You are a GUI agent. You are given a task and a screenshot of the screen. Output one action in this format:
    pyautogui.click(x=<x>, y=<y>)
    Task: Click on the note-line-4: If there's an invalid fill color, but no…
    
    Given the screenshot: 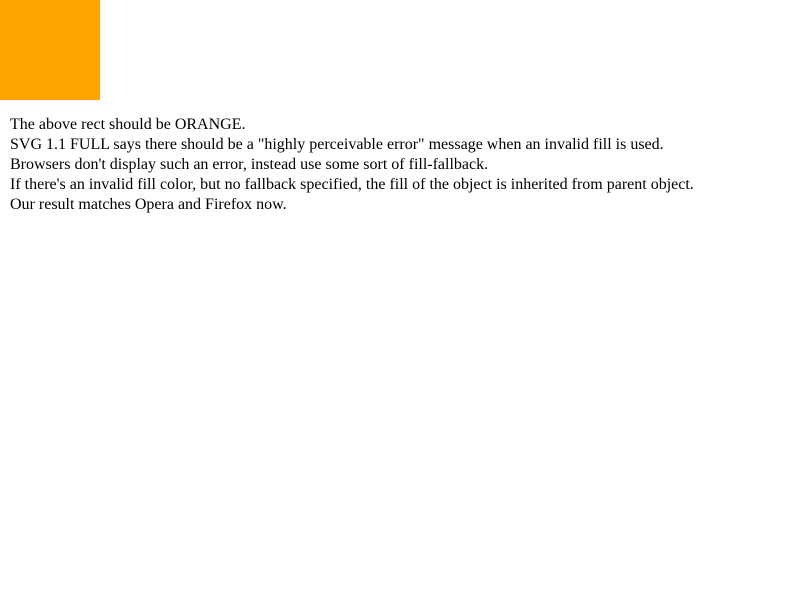 What is the action you would take?
    pyautogui.click(x=352, y=184)
    